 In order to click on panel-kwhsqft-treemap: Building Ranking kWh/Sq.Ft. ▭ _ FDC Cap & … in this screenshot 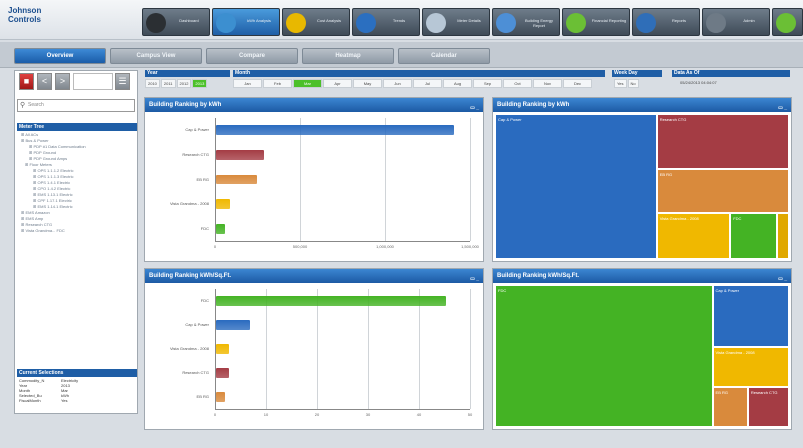, I will do `click(642, 349)`.